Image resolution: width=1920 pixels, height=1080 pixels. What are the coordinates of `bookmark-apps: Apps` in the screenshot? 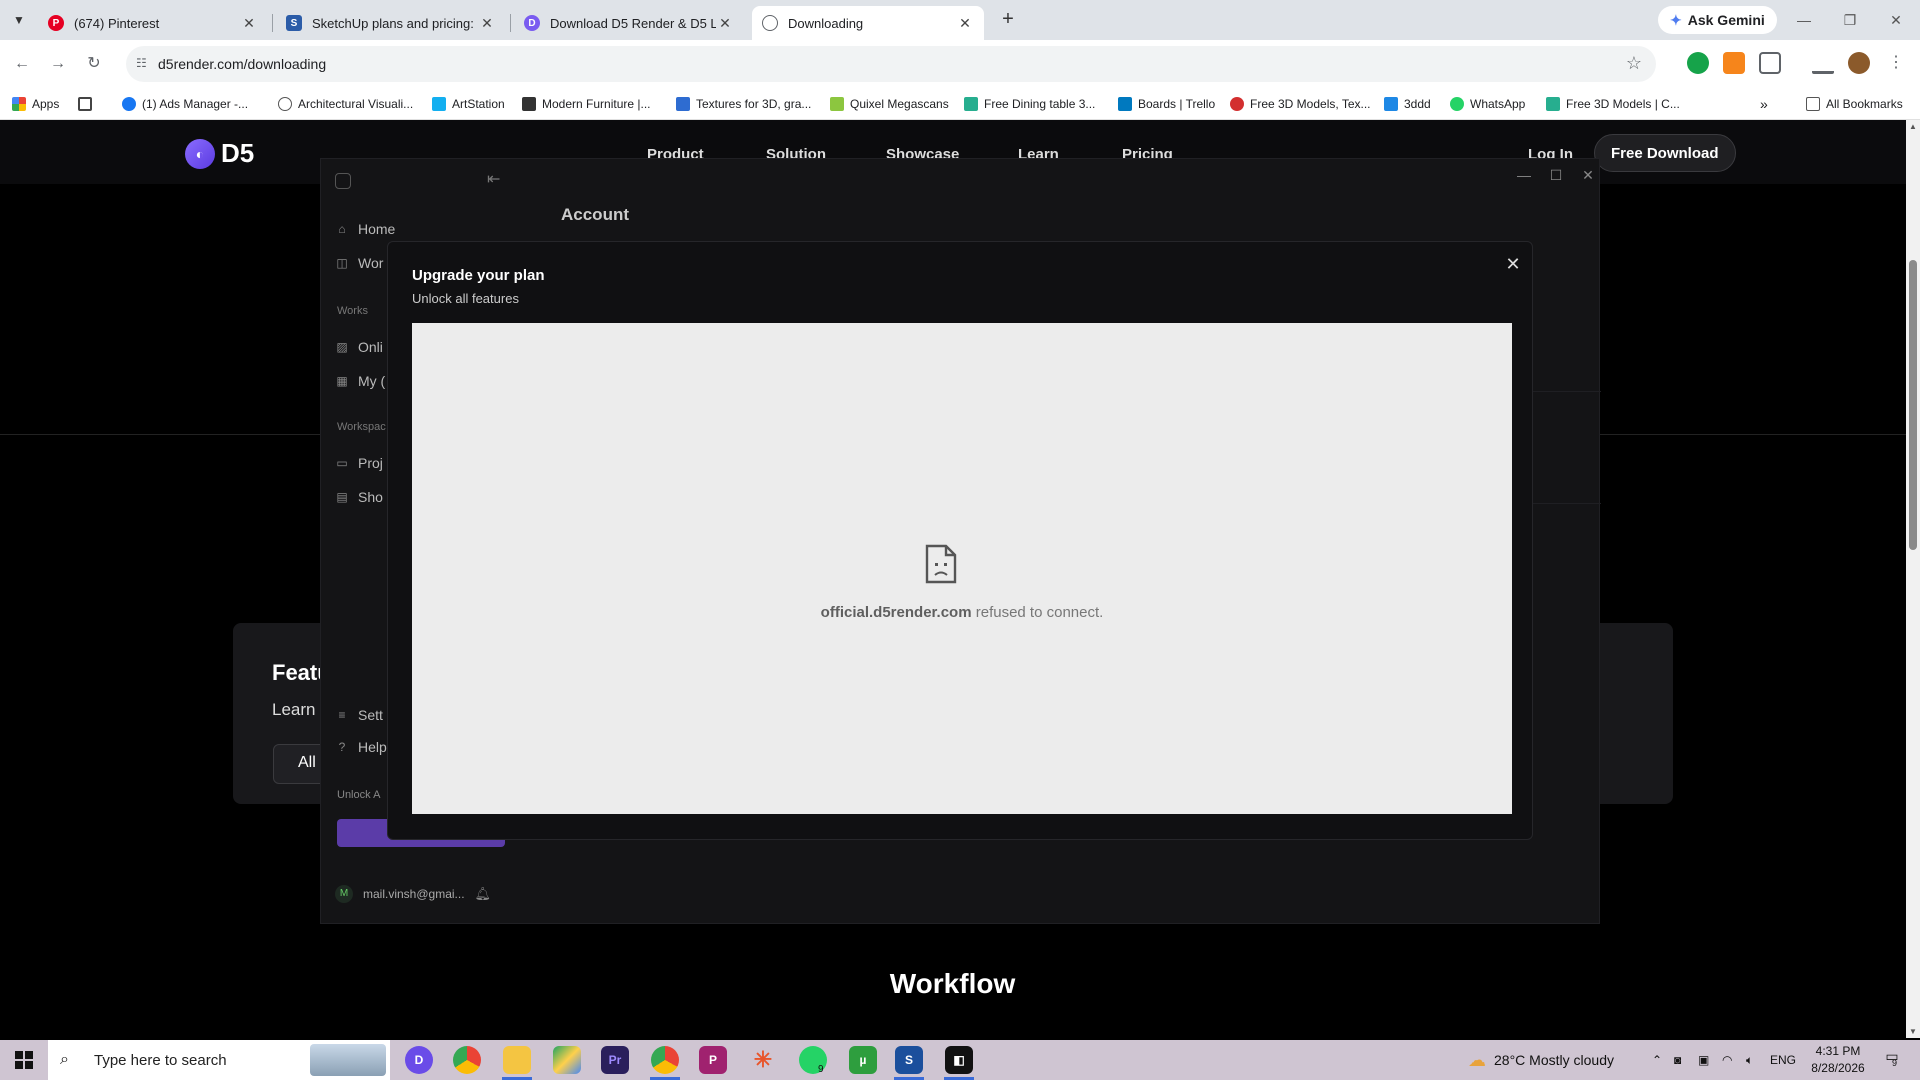 It's located at (35, 104).